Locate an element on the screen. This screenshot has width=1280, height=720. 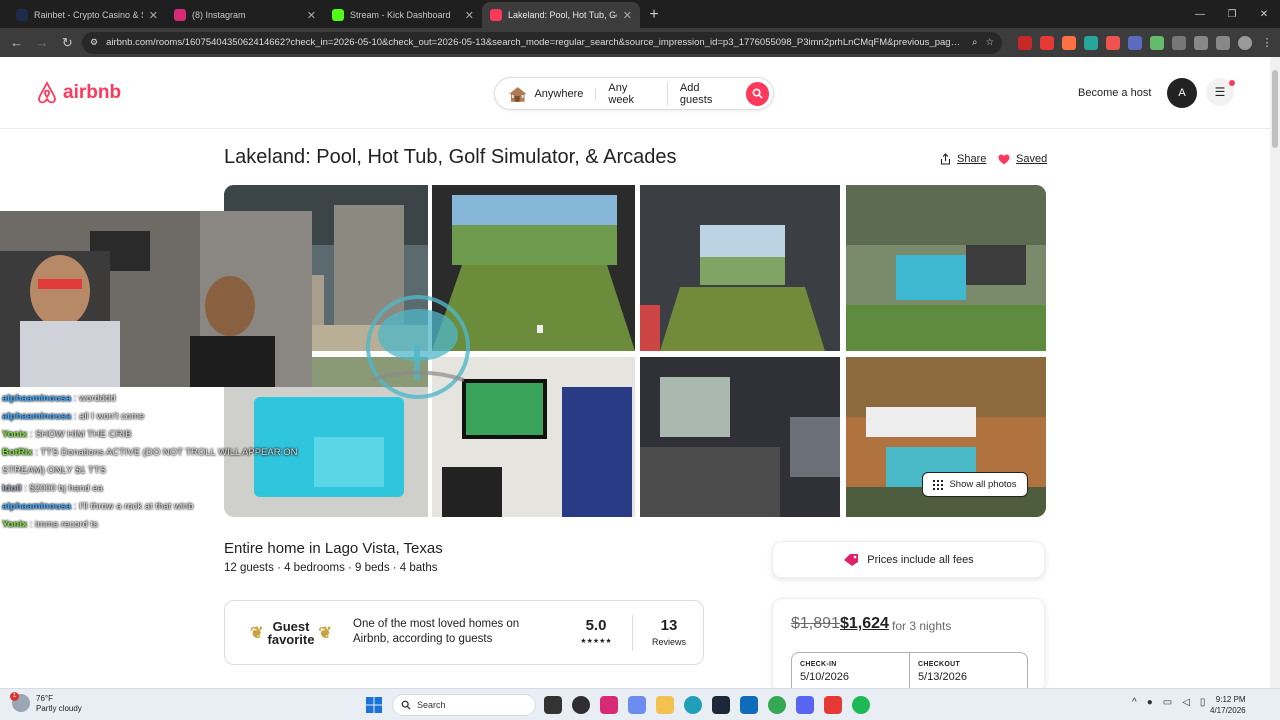
search-bar: Anywhere Any week Add guests is located at coordinates (634, 93).